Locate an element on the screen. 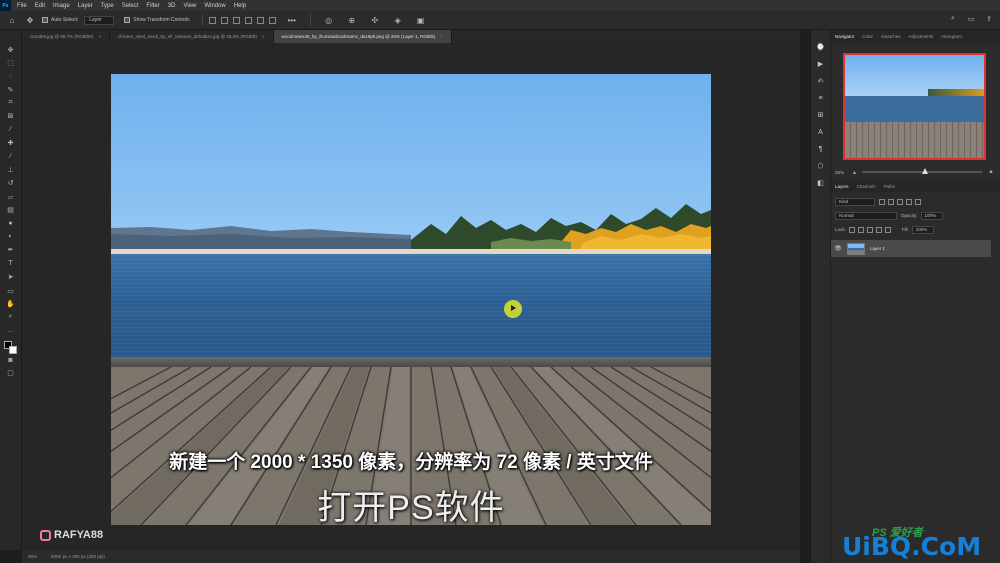 The height and width of the screenshot is (563, 1000). 3d-pan-icon: ✣ is located at coordinates (375, 20).